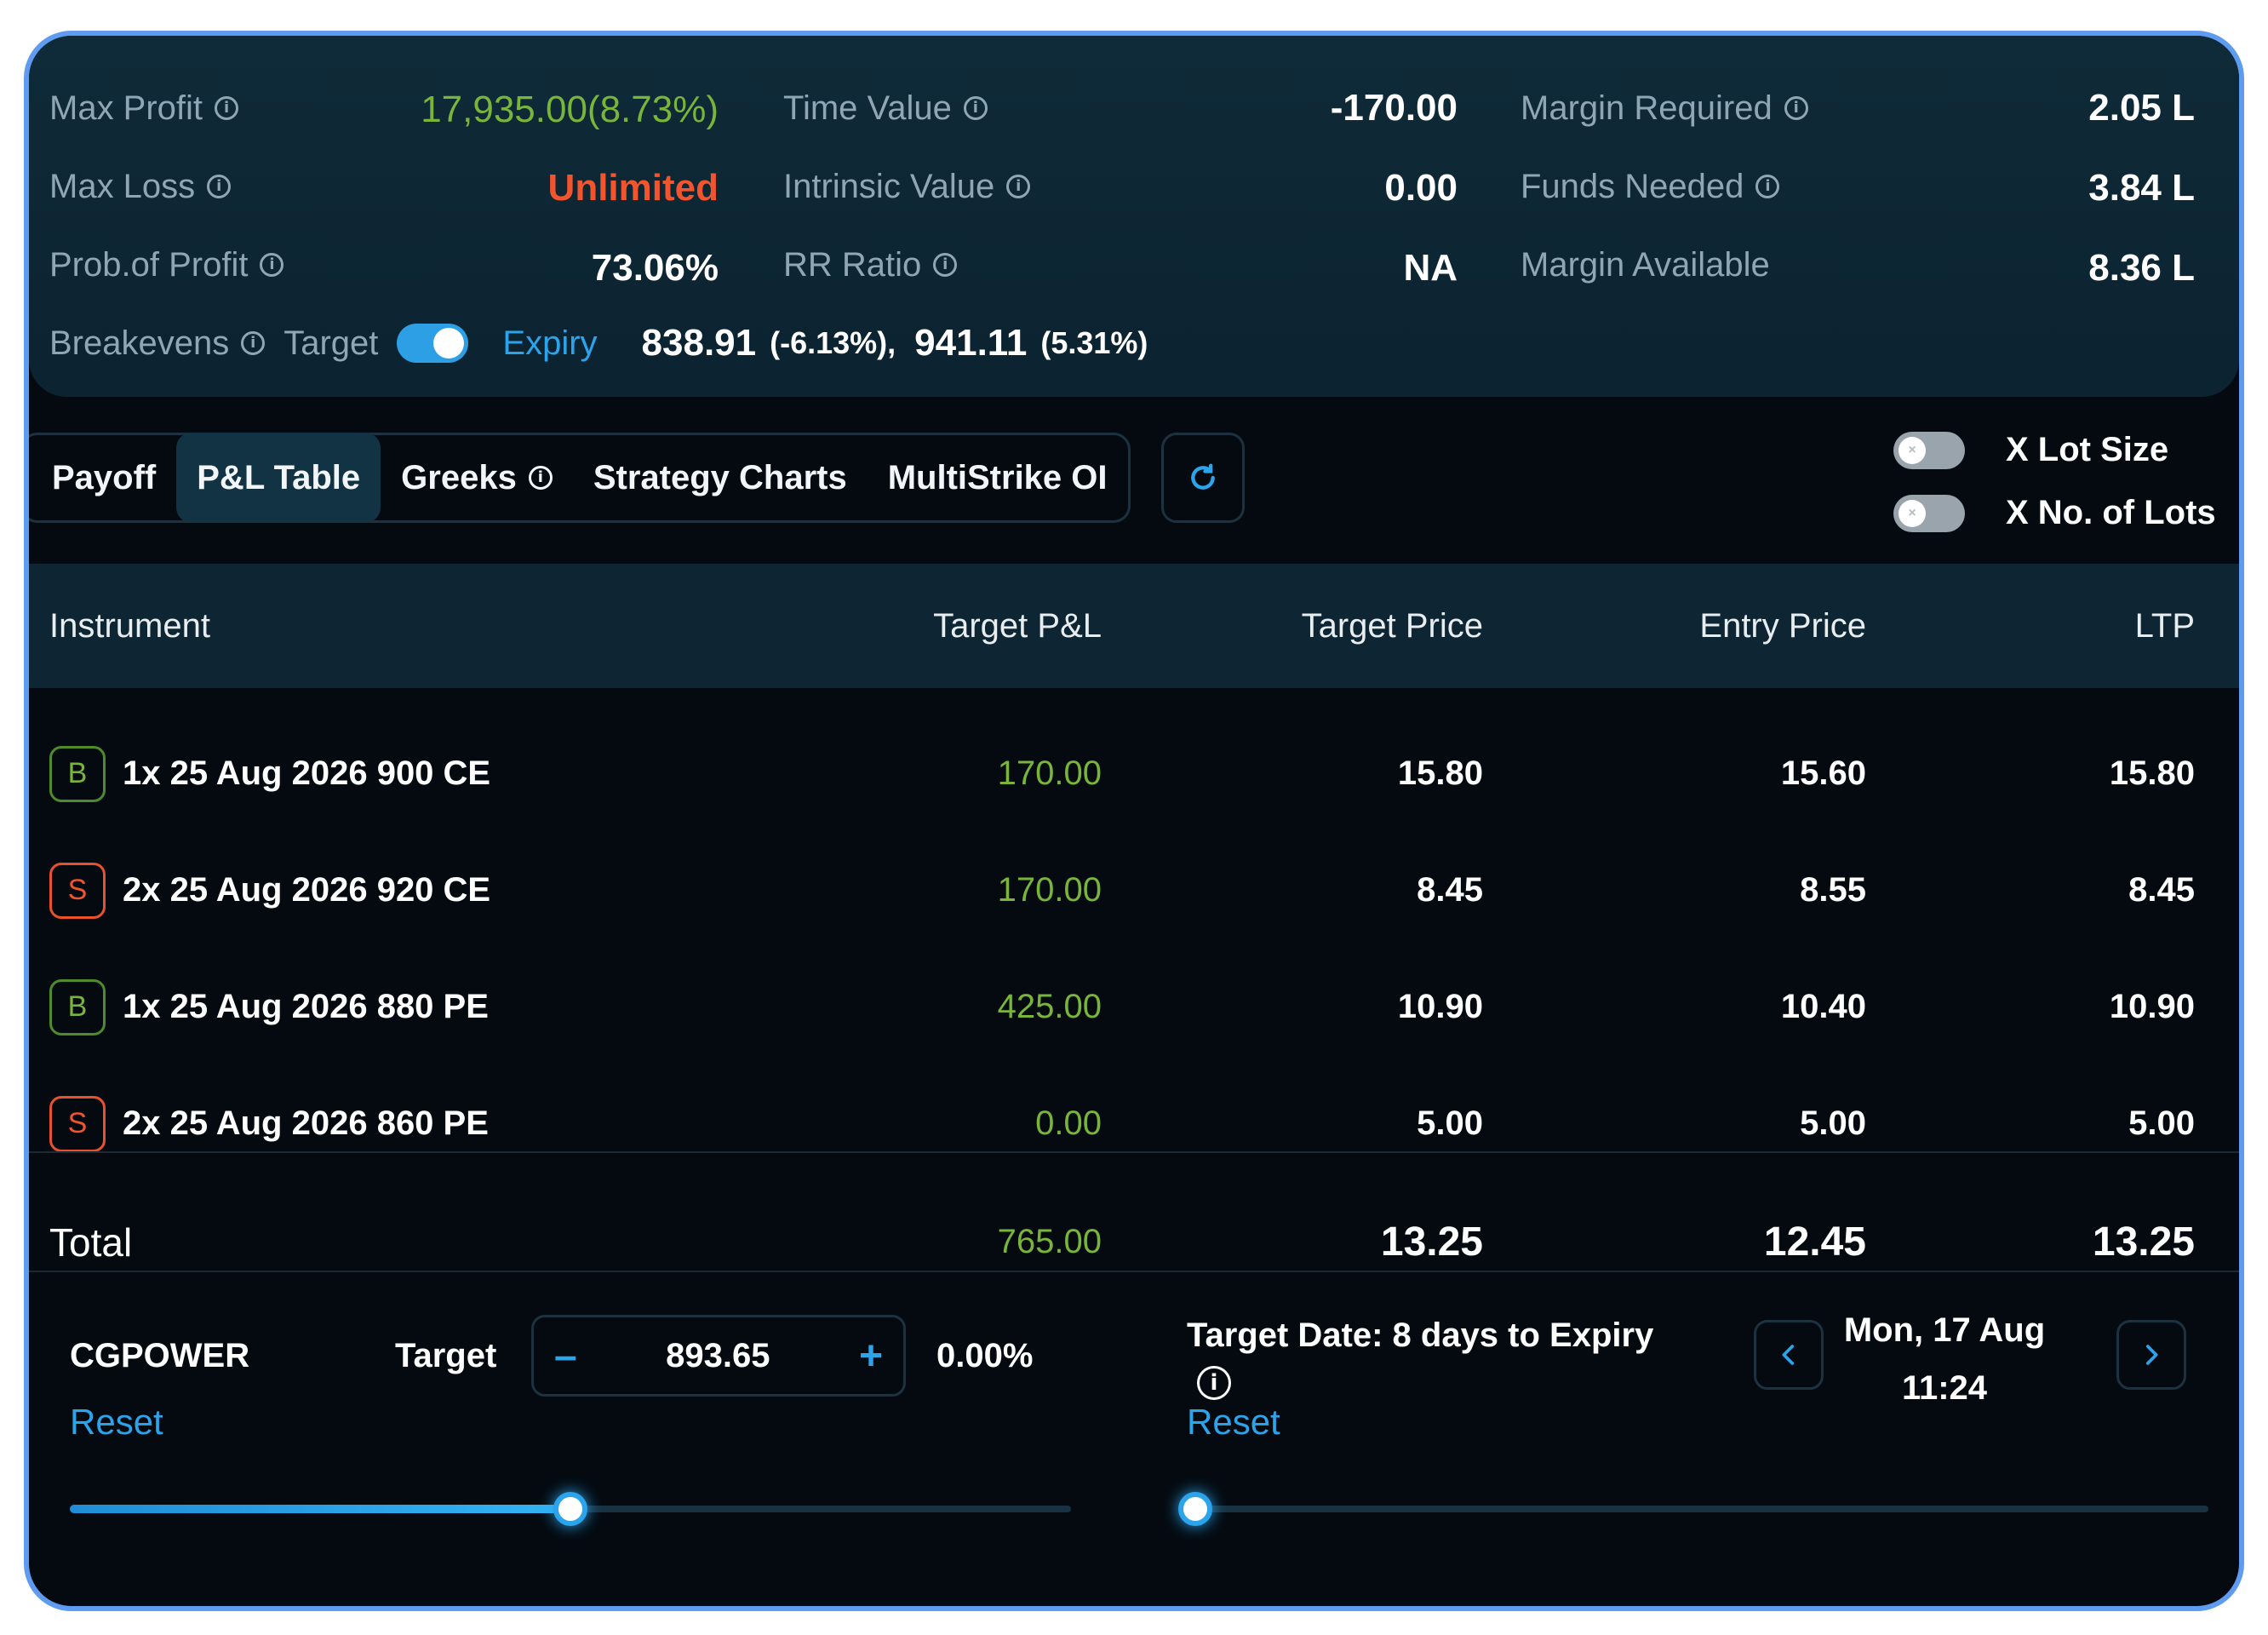 This screenshot has width=2268, height=1635. Describe the element at coordinates (2087, 449) in the screenshot. I see `lot-size-label: X Lot Size` at that location.